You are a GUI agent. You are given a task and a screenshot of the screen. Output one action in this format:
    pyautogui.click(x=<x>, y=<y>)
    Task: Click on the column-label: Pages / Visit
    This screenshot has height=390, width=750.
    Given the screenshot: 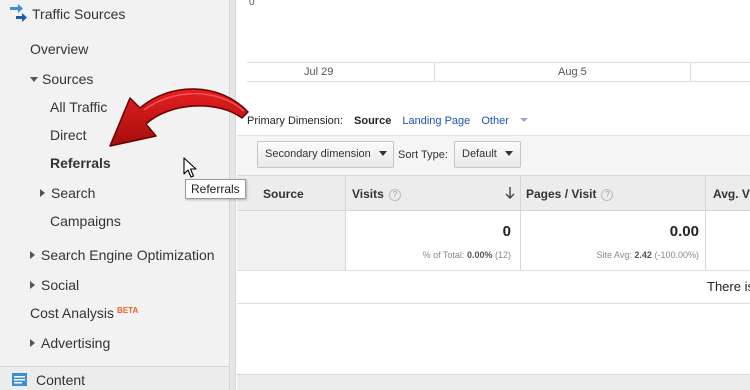 What is the action you would take?
    pyautogui.click(x=561, y=194)
    